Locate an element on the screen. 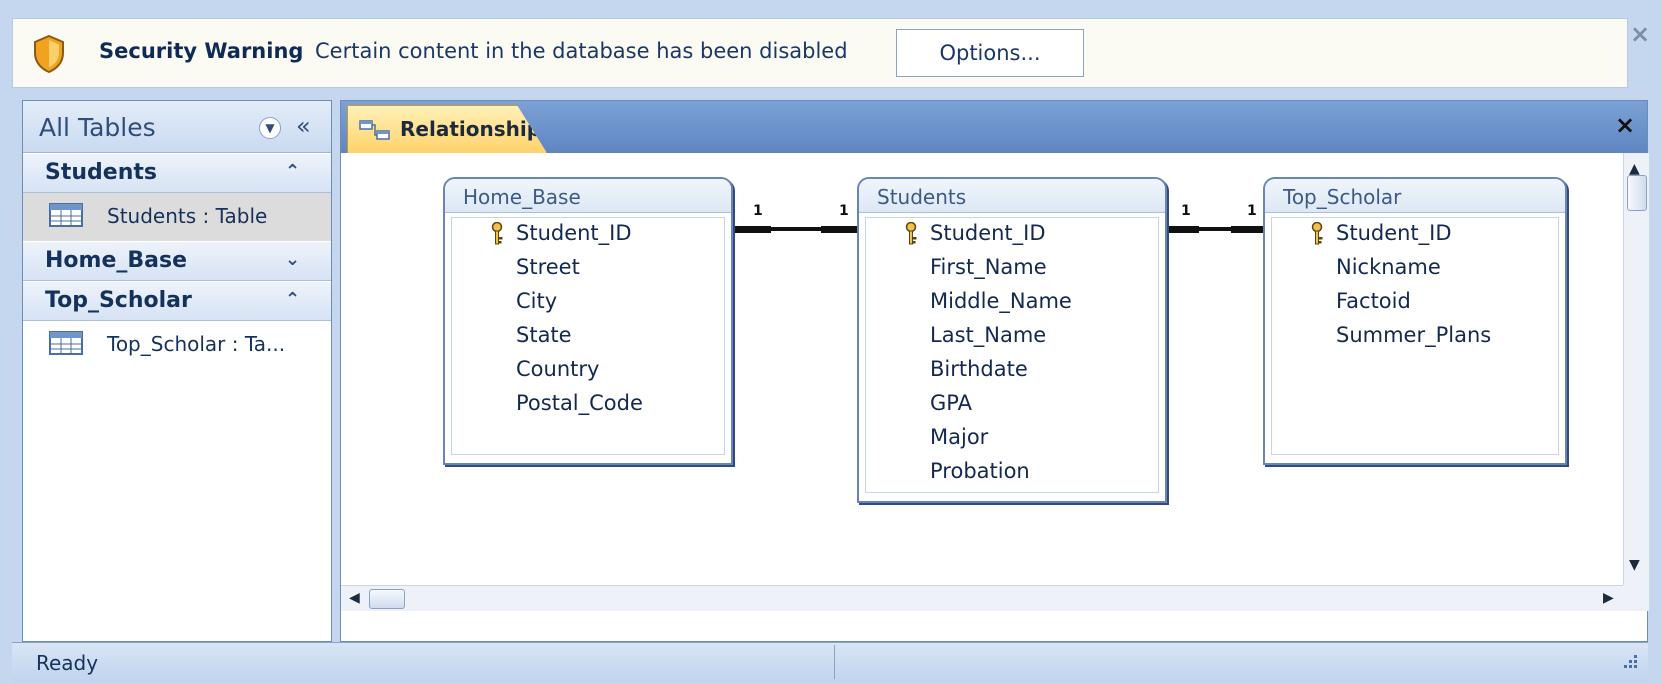 The image size is (1661, 684). scroll-left-icon: ◀ is located at coordinates (354, 598).